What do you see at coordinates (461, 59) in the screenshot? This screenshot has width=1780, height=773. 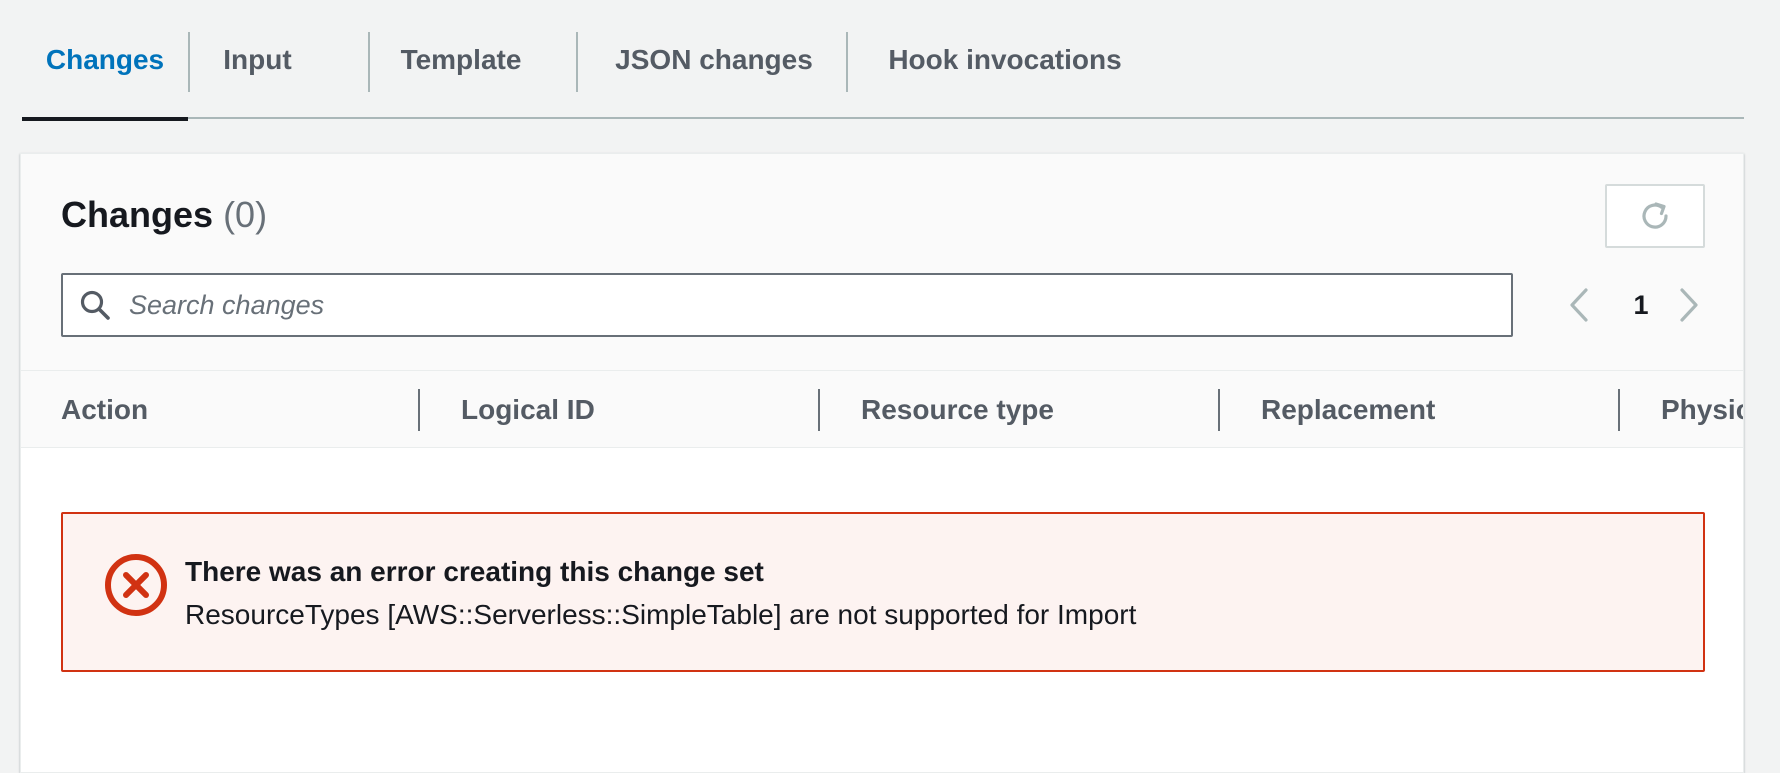 I see `tab-template: Template` at bounding box center [461, 59].